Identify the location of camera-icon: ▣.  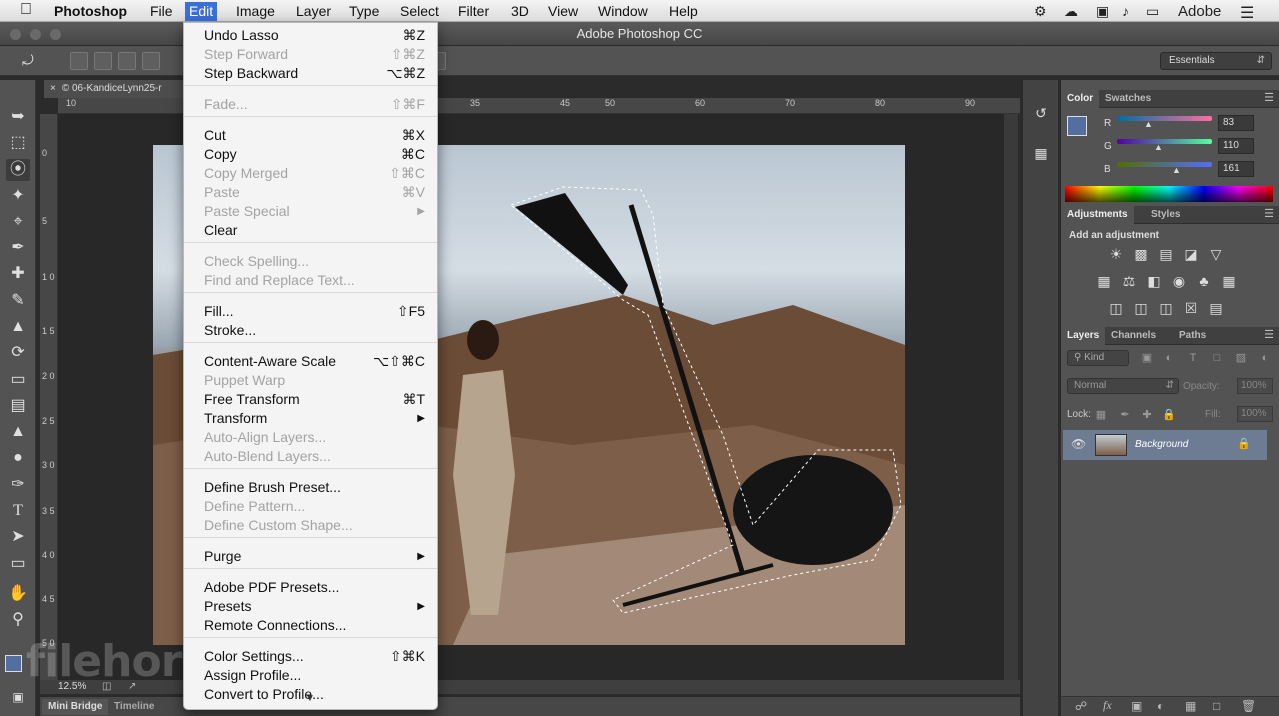
(1102, 11).